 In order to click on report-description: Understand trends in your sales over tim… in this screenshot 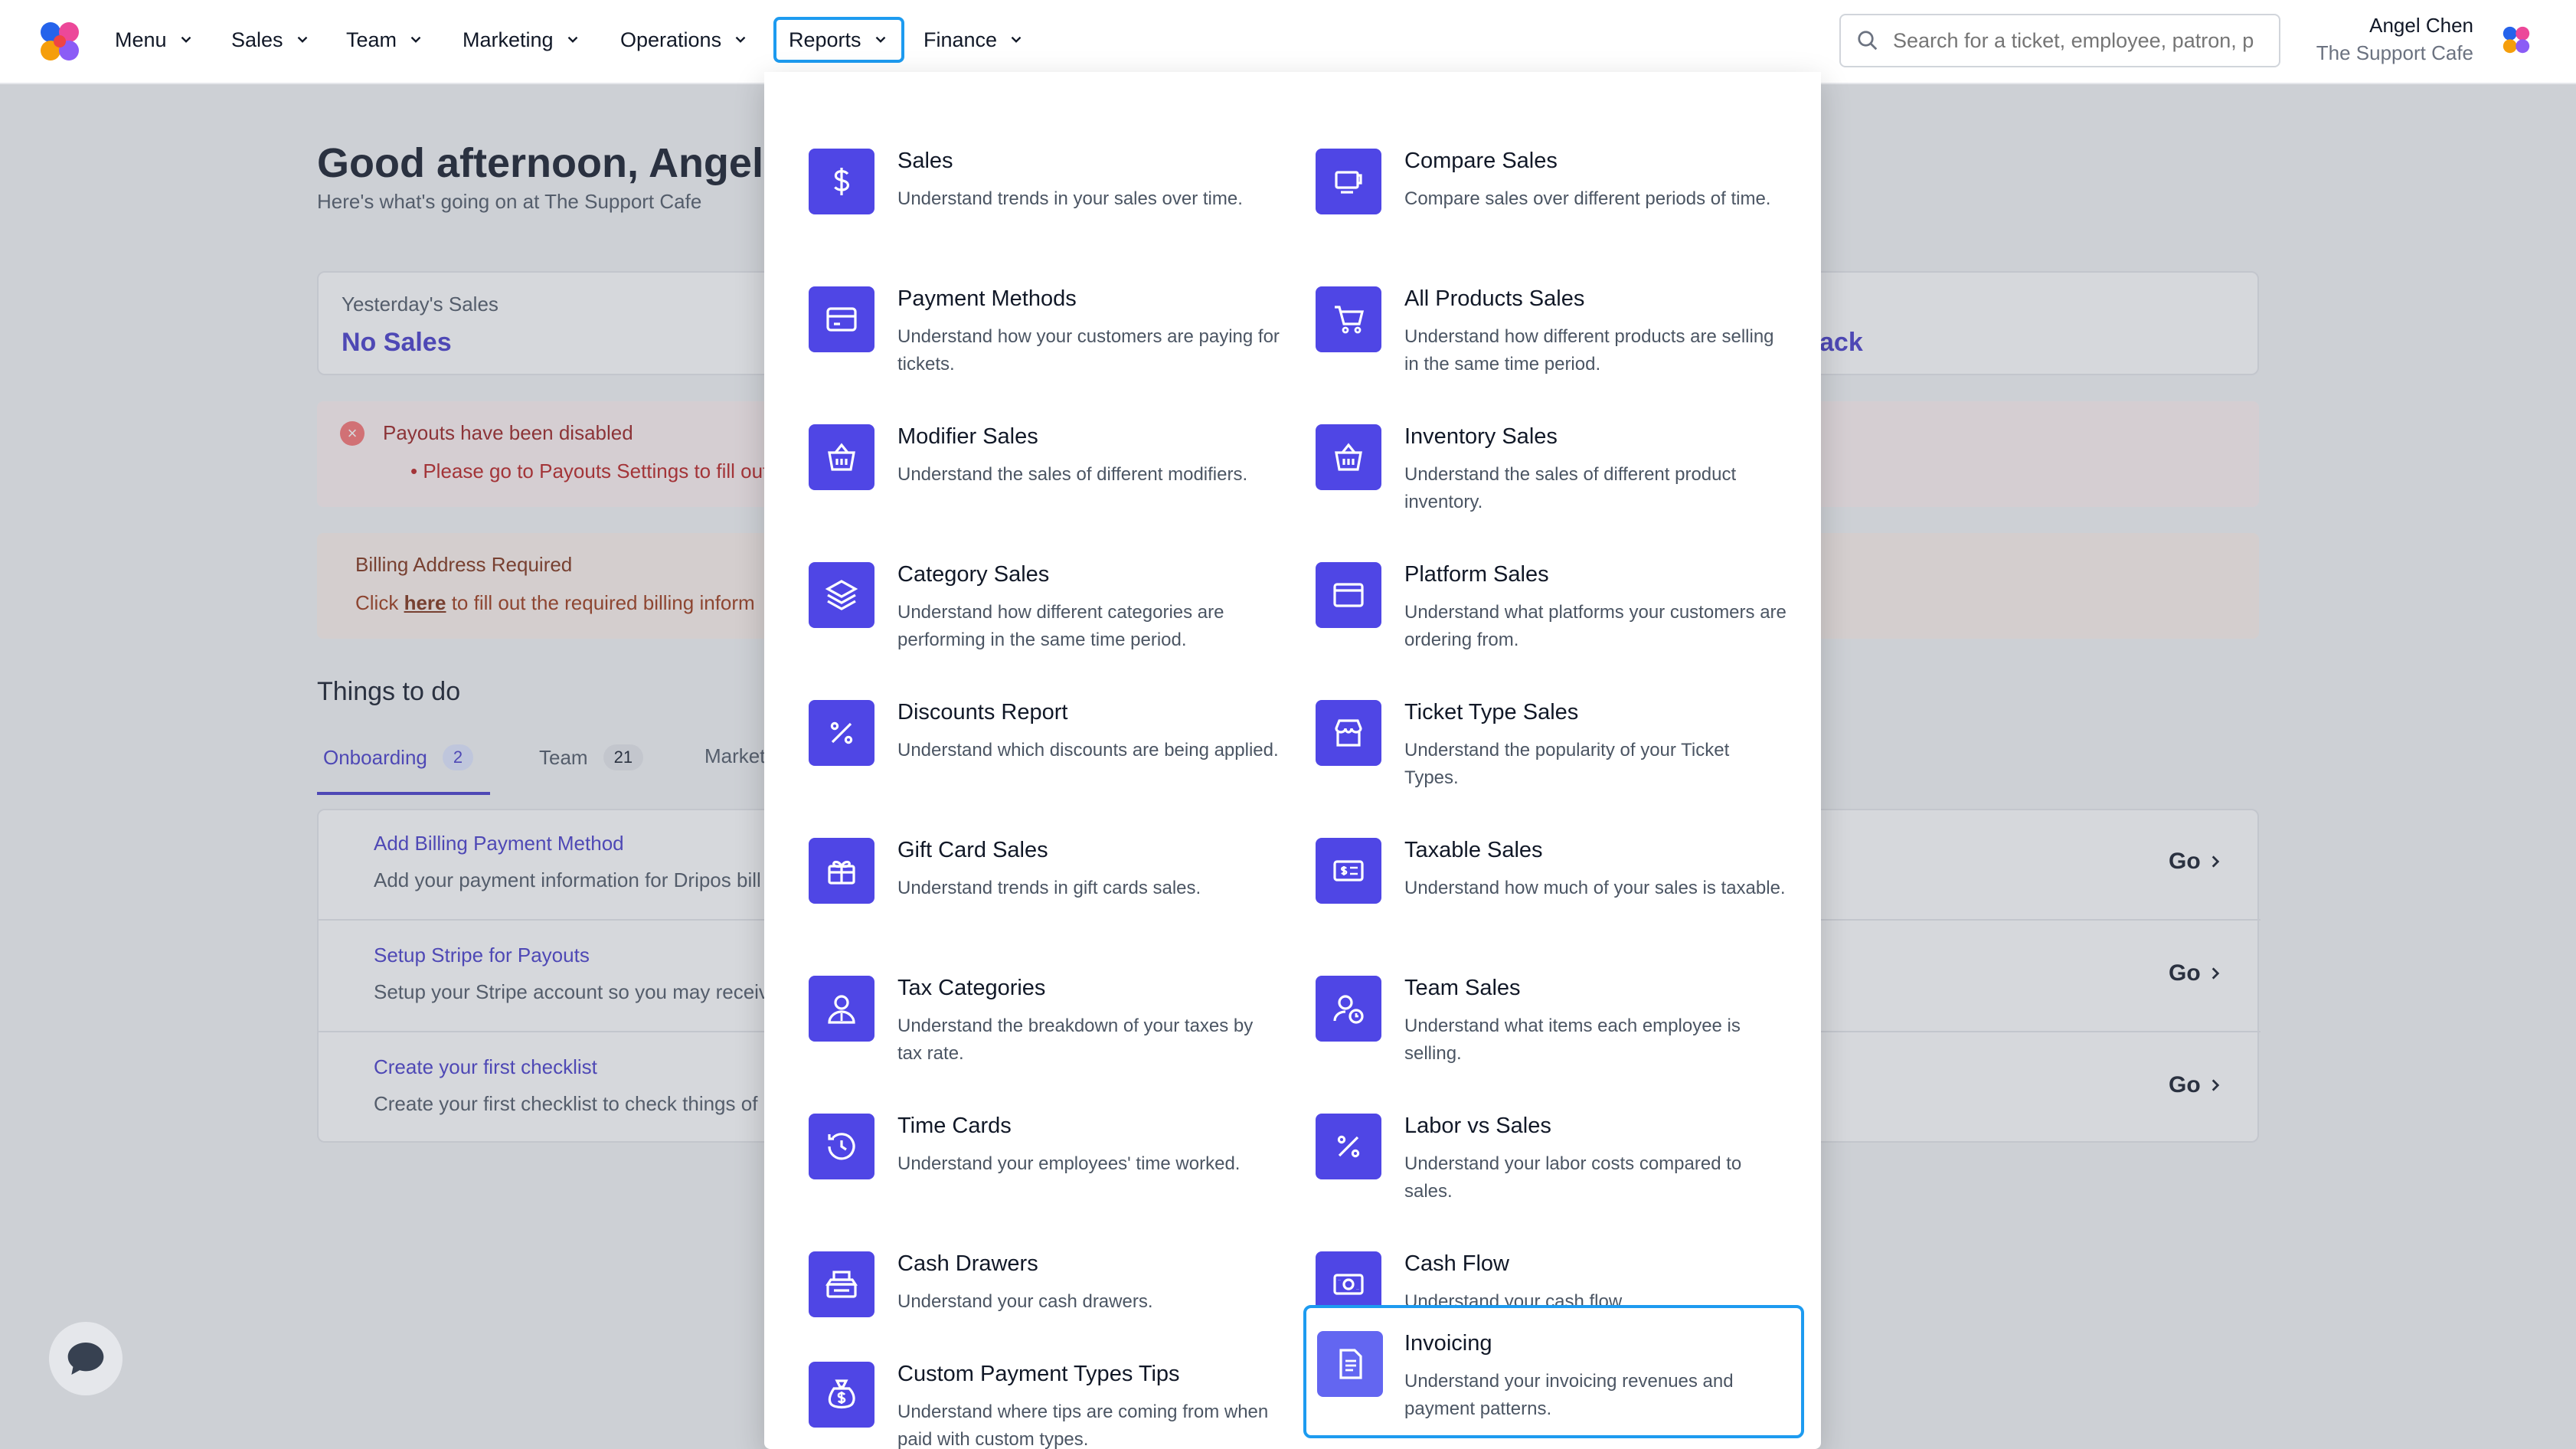, I will do `click(1070, 198)`.